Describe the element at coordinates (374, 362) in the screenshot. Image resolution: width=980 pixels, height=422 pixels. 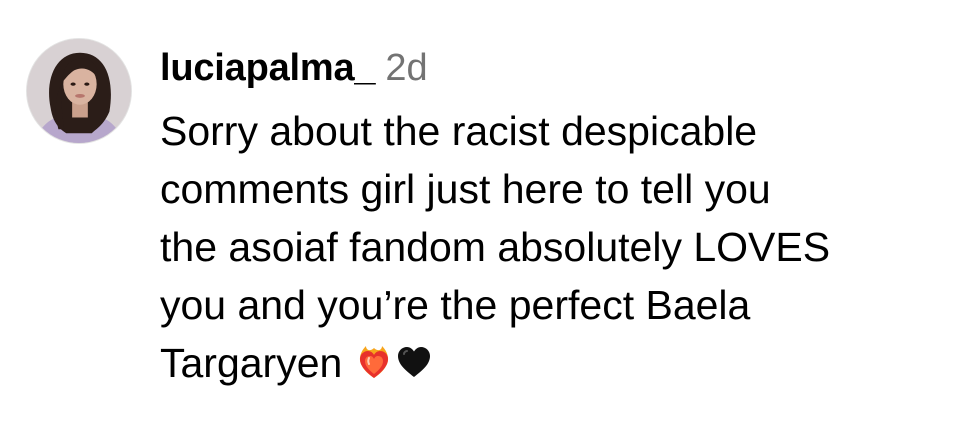
I see `heart-on-fire-icon` at that location.